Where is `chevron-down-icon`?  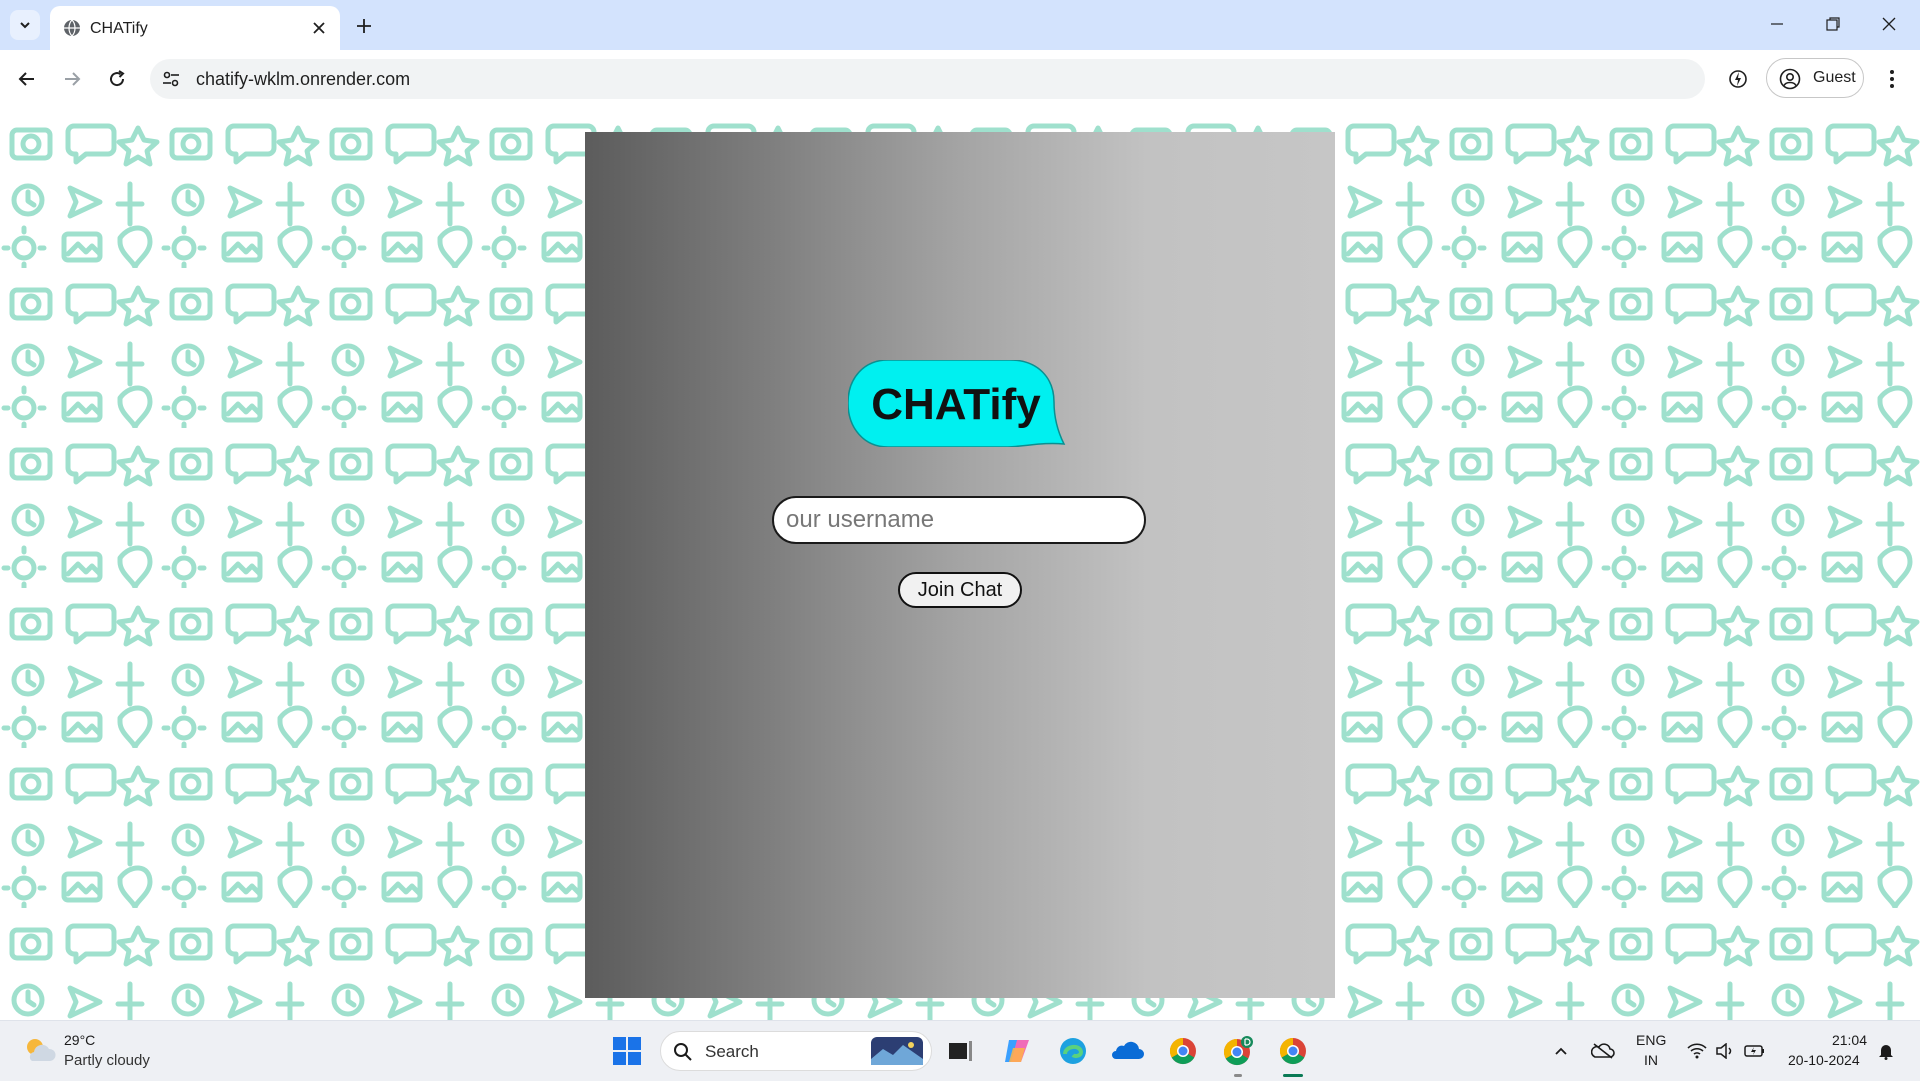
chevron-down-icon is located at coordinates (25, 25).